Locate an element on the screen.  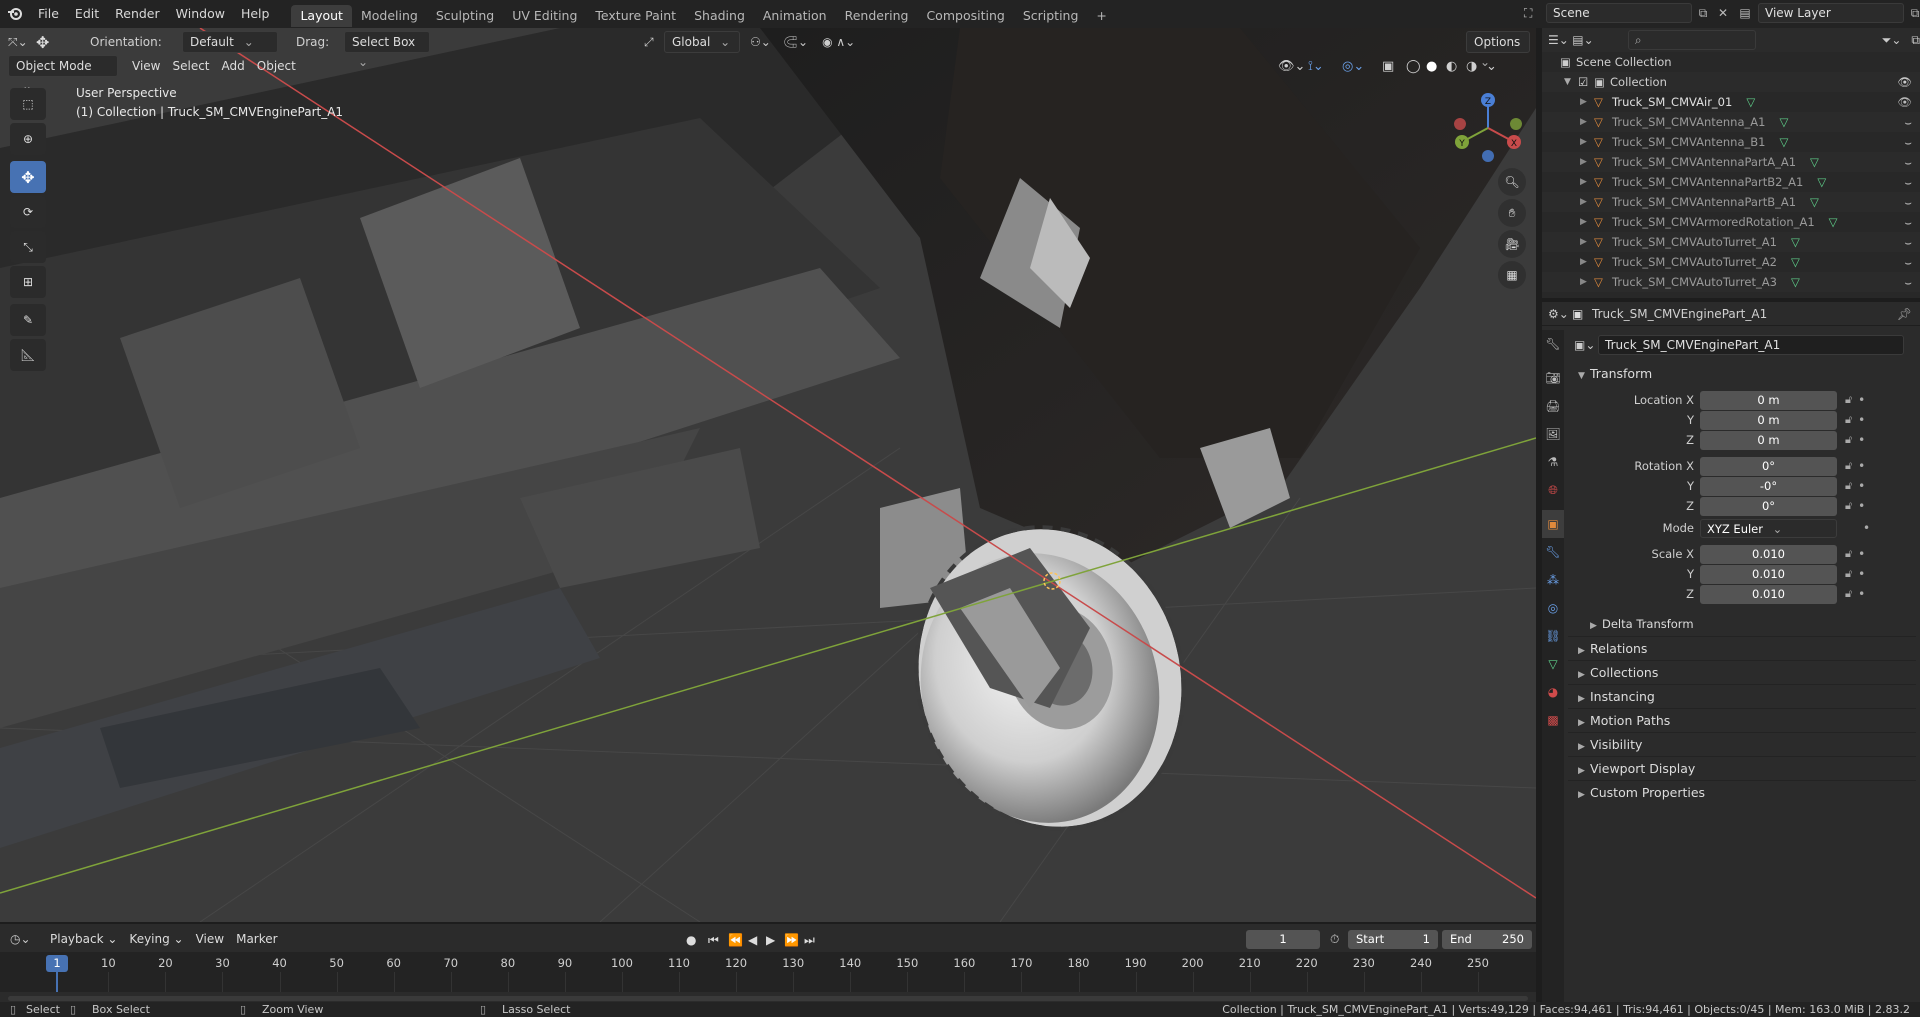
tab-particles: ⁂ is located at coordinates (1553, 580).